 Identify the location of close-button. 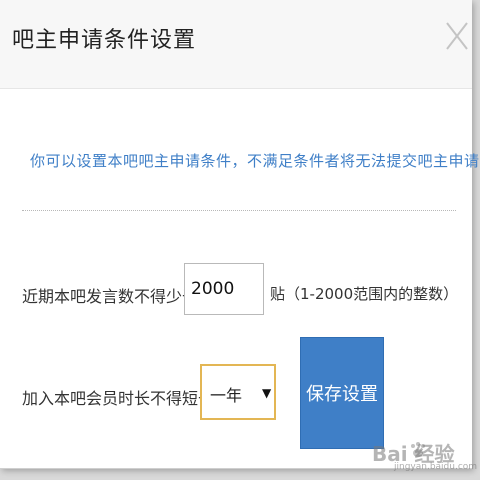
(457, 36).